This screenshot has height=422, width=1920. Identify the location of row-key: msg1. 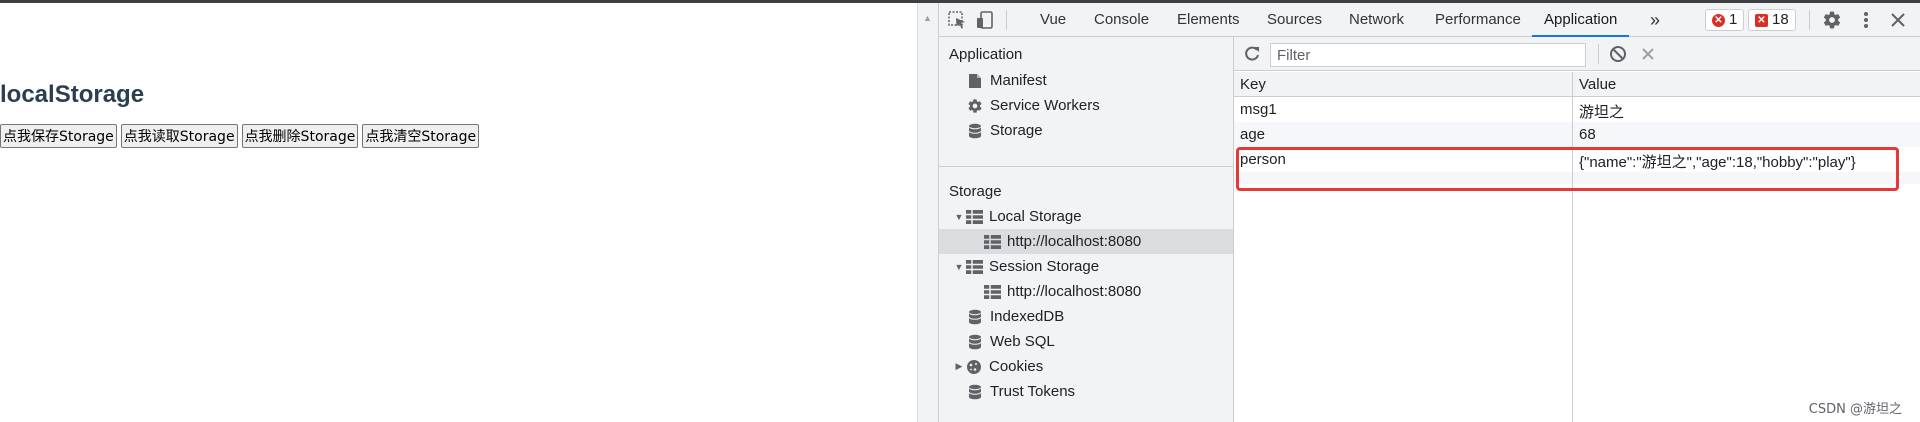
(1258, 109).